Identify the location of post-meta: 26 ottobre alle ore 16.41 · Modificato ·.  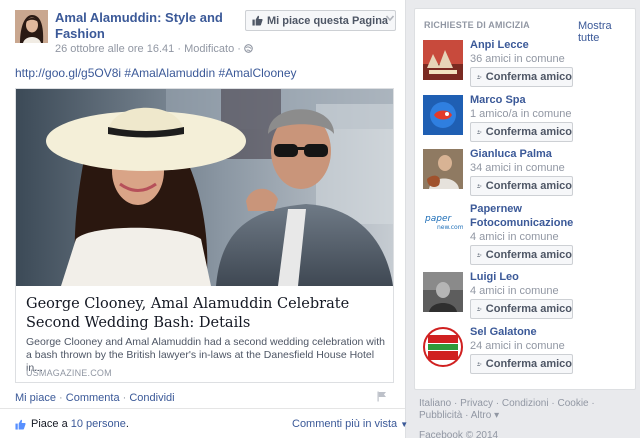
(154, 49).